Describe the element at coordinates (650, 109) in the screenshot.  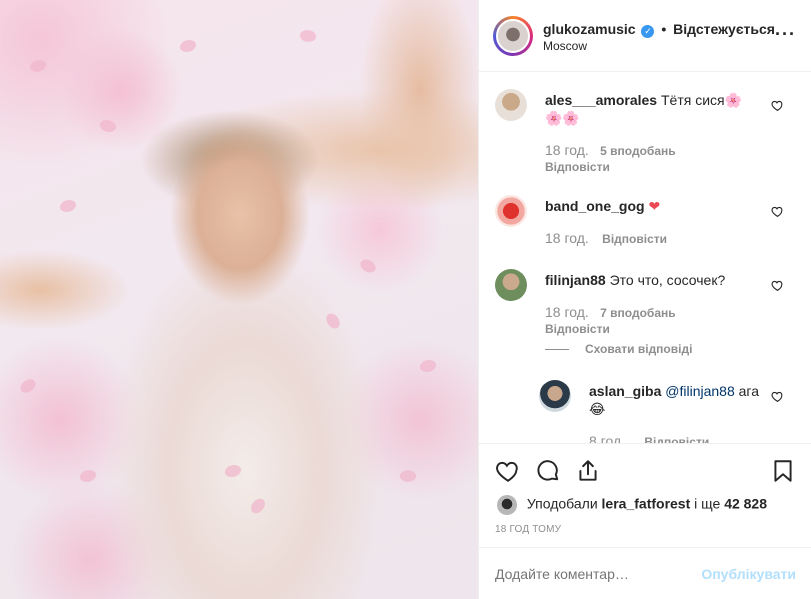
I see `comment-body: ales___amorales Тётя сися🌸🌸🌸` at that location.